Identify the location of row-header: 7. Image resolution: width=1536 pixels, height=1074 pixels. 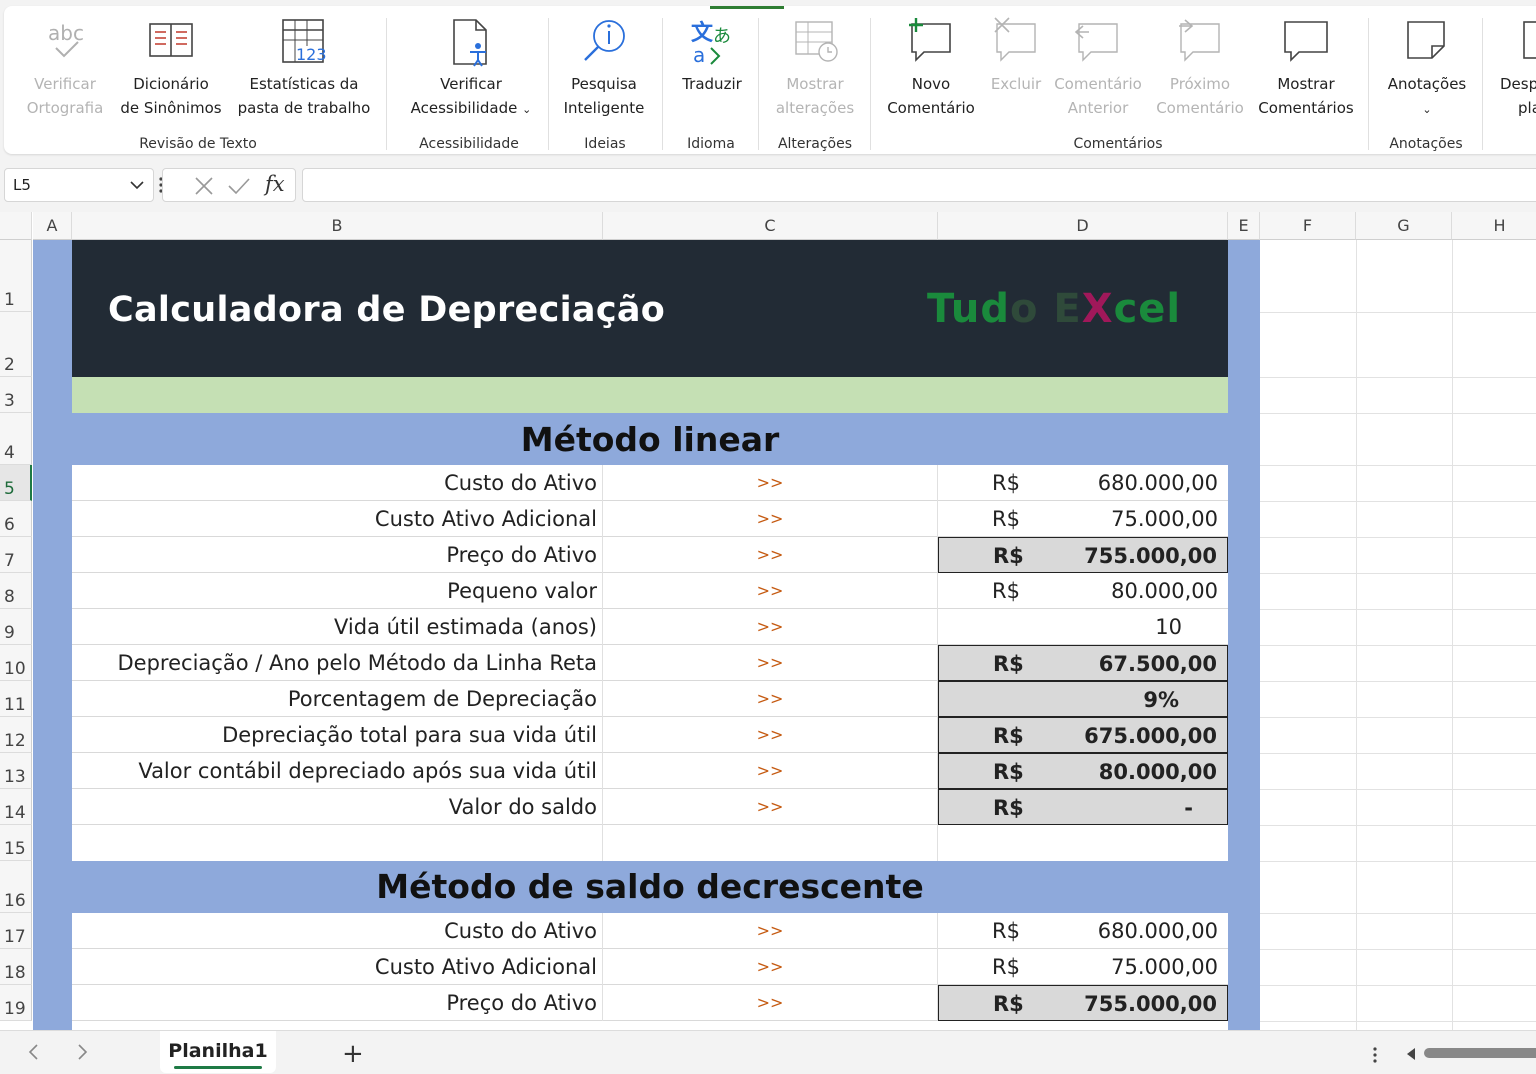
(16, 555).